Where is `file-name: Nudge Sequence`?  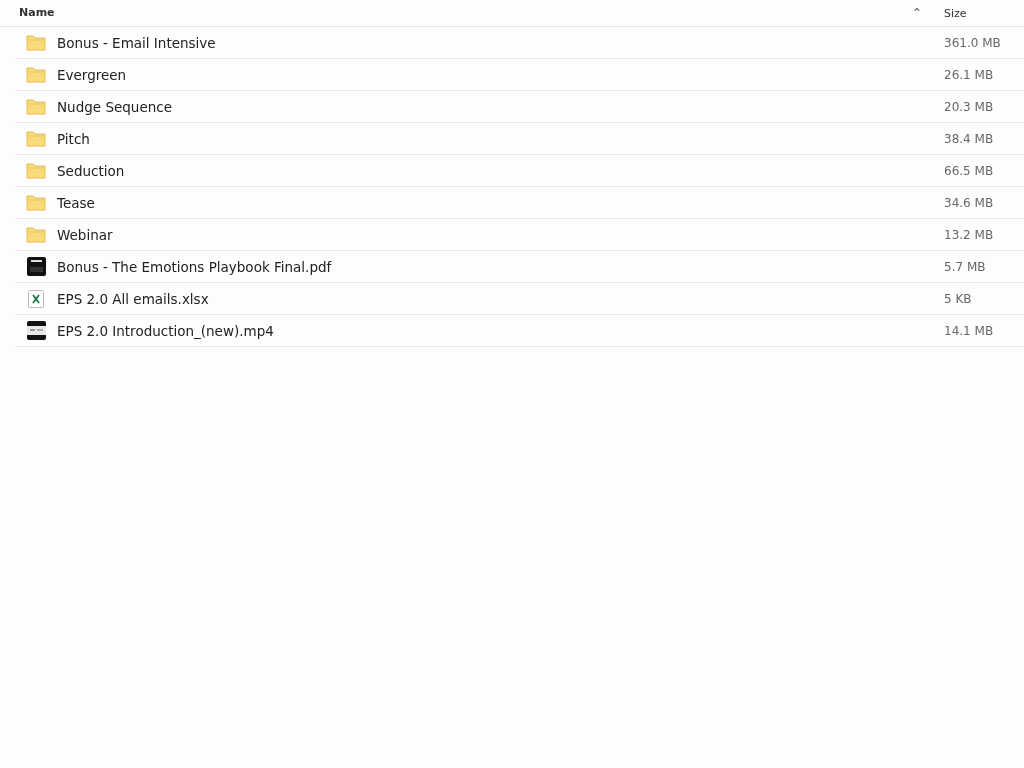
file-name: Nudge Sequence is located at coordinates (500, 106).